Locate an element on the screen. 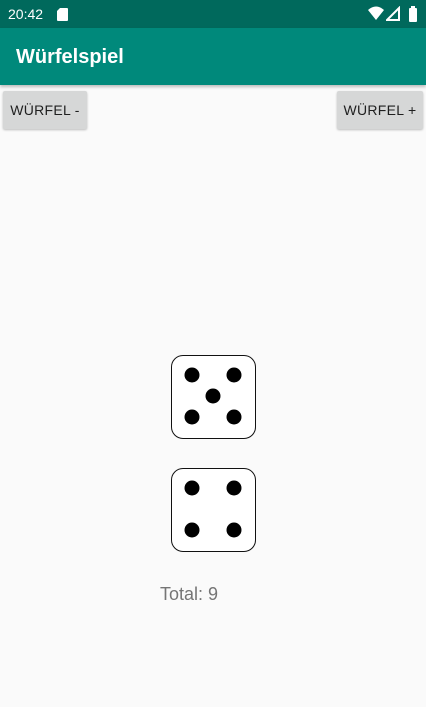 Image resolution: width=426 pixels, height=707 pixels. total-label: Total: 9 is located at coordinates (189, 594).